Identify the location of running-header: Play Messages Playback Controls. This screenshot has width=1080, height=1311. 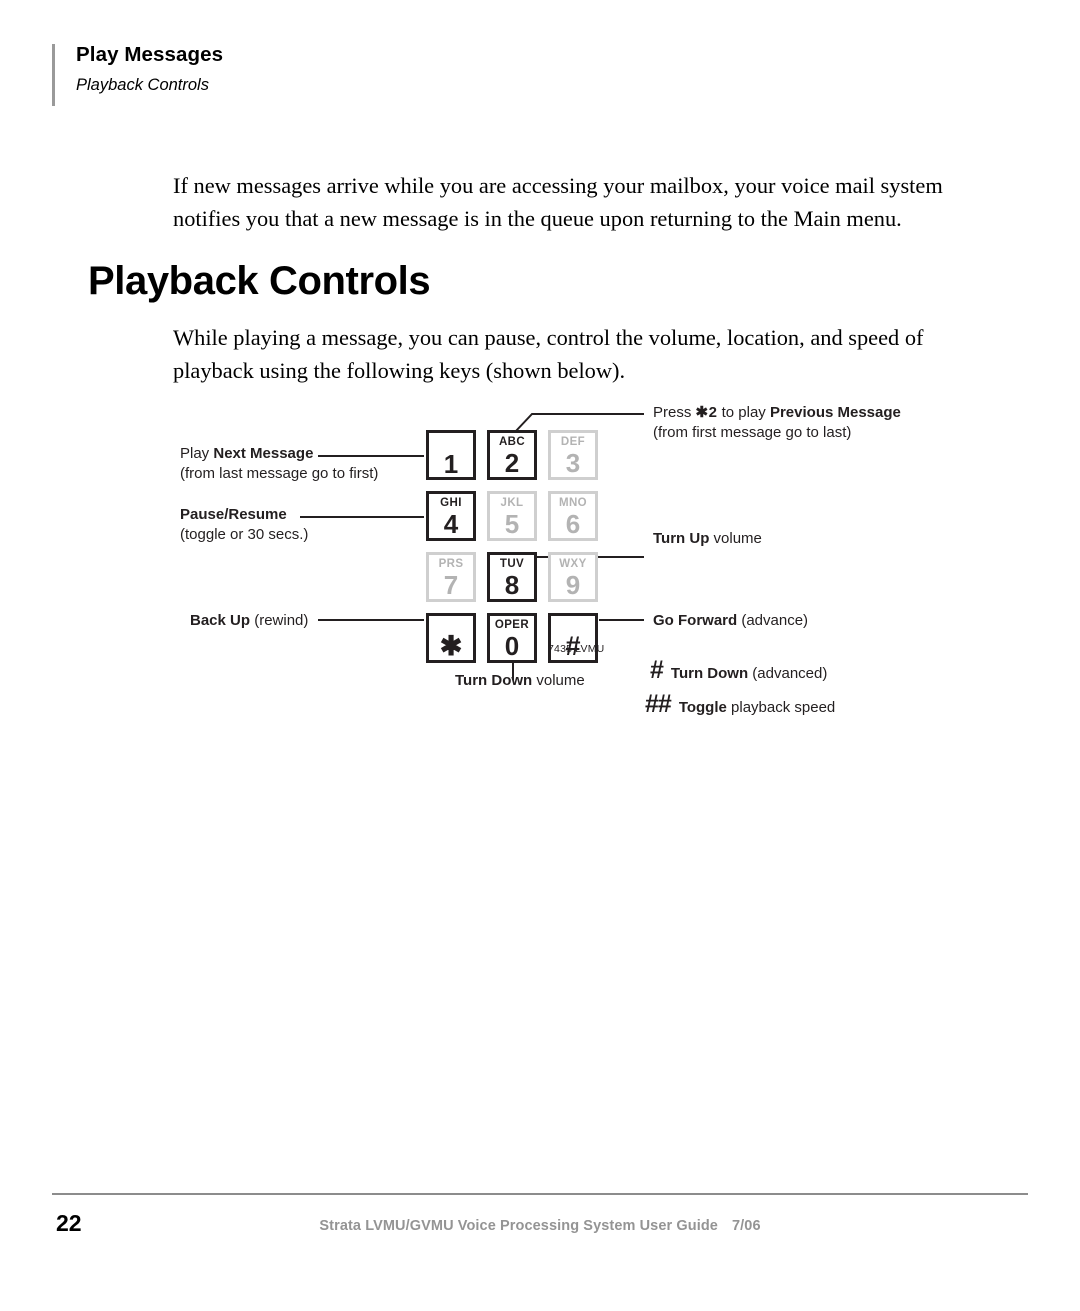
(138, 74).